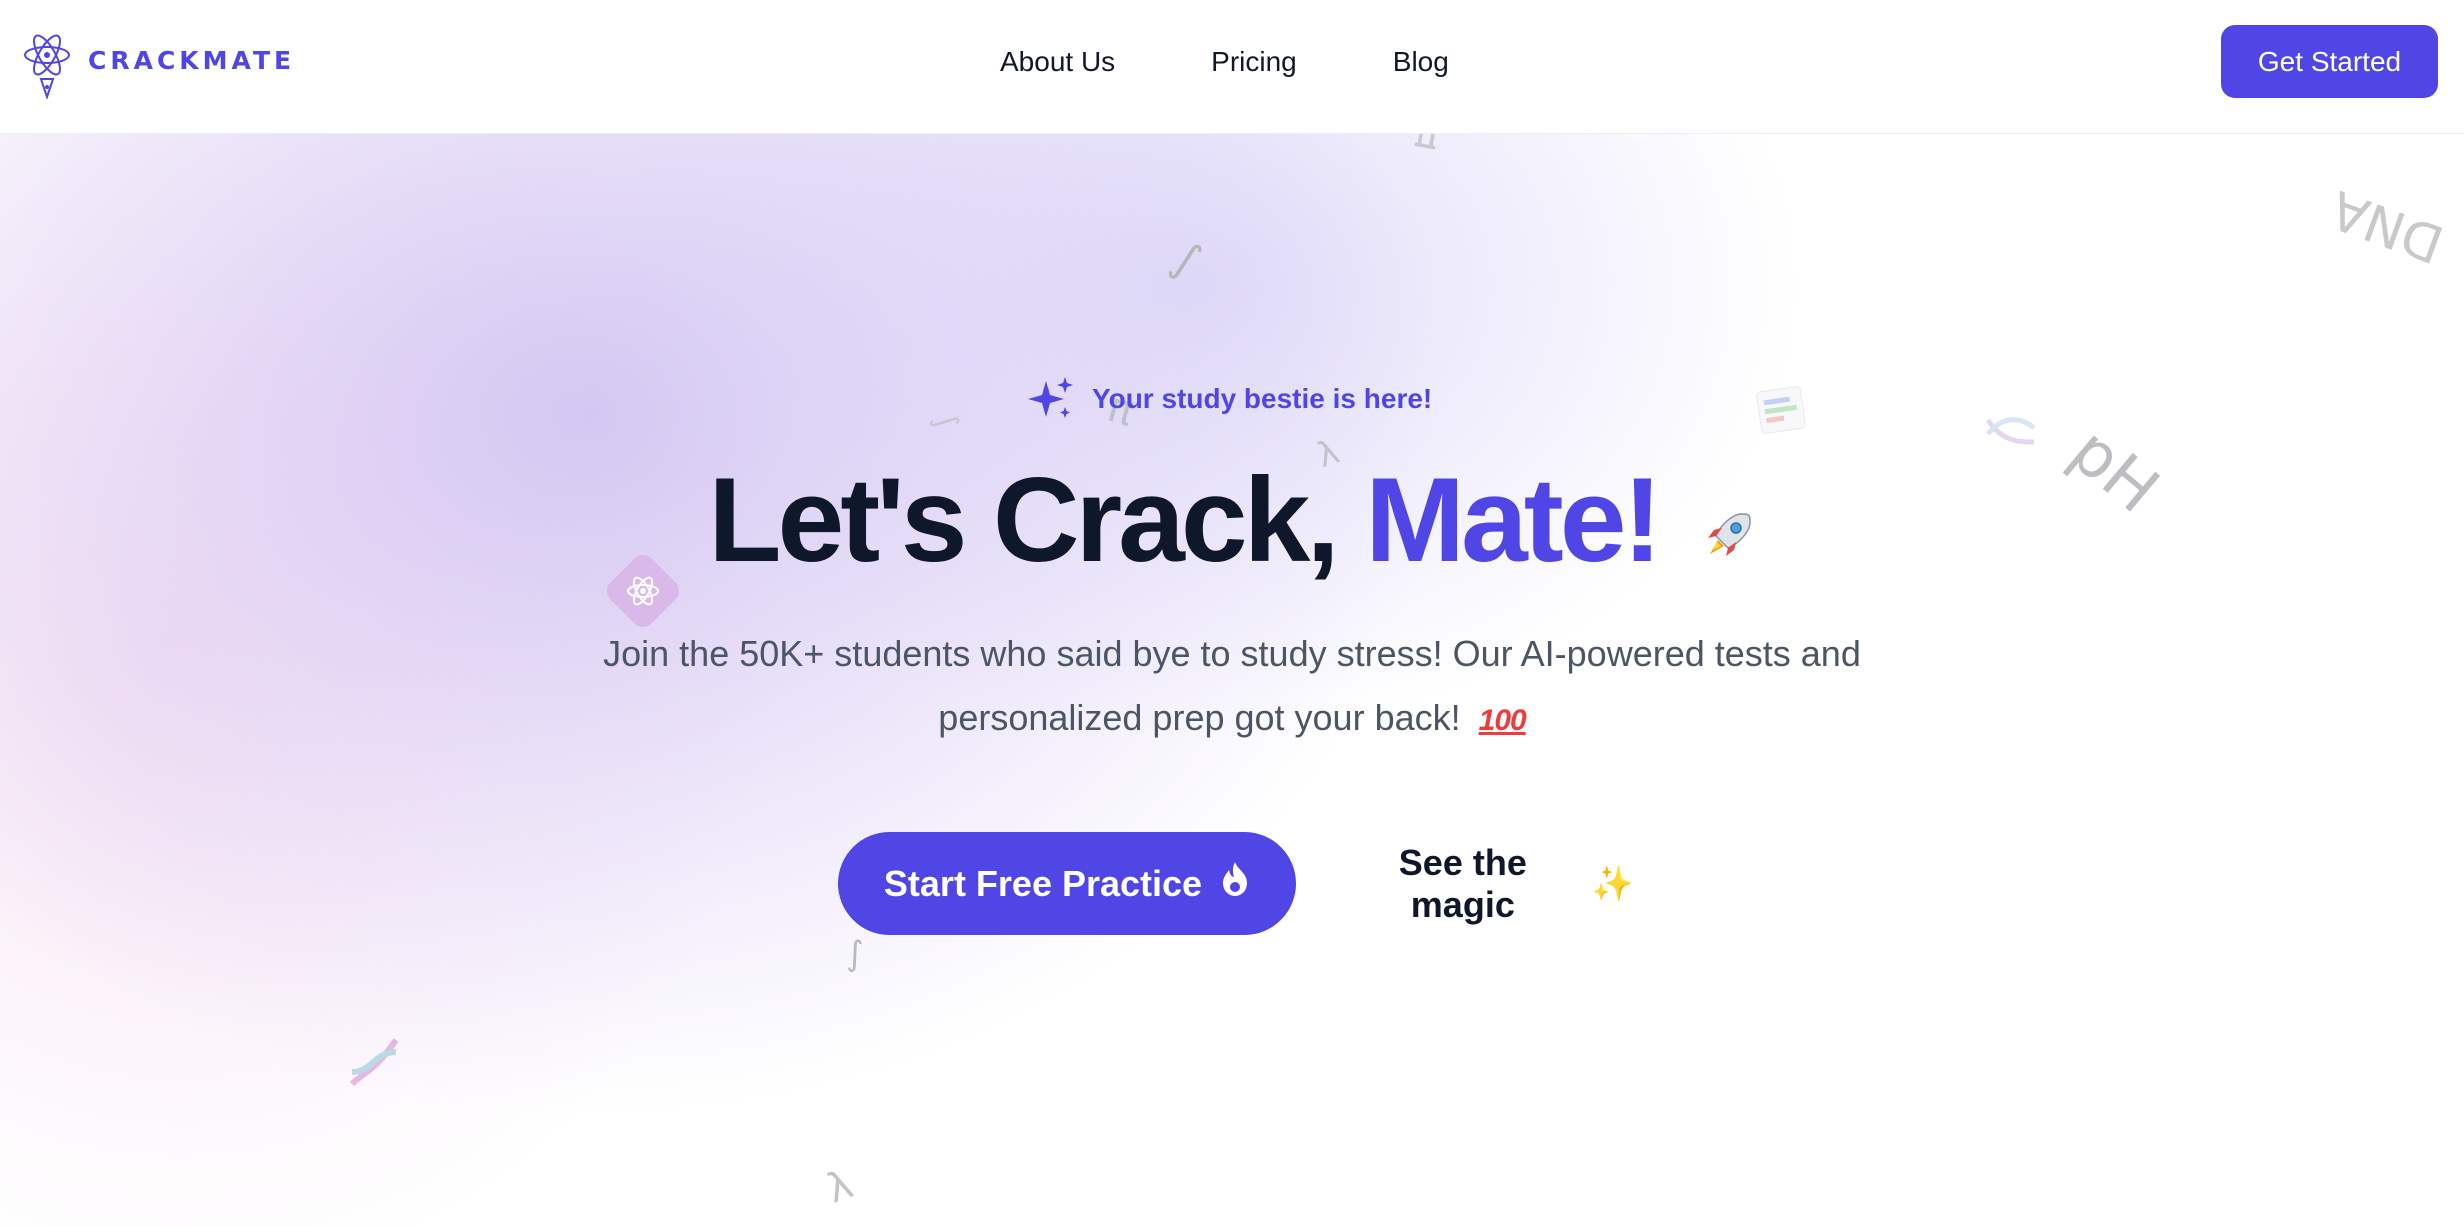 The image size is (2464, 1226). What do you see at coordinates (1262, 398) in the screenshot?
I see `tagline-text: Your study bestie is here!` at bounding box center [1262, 398].